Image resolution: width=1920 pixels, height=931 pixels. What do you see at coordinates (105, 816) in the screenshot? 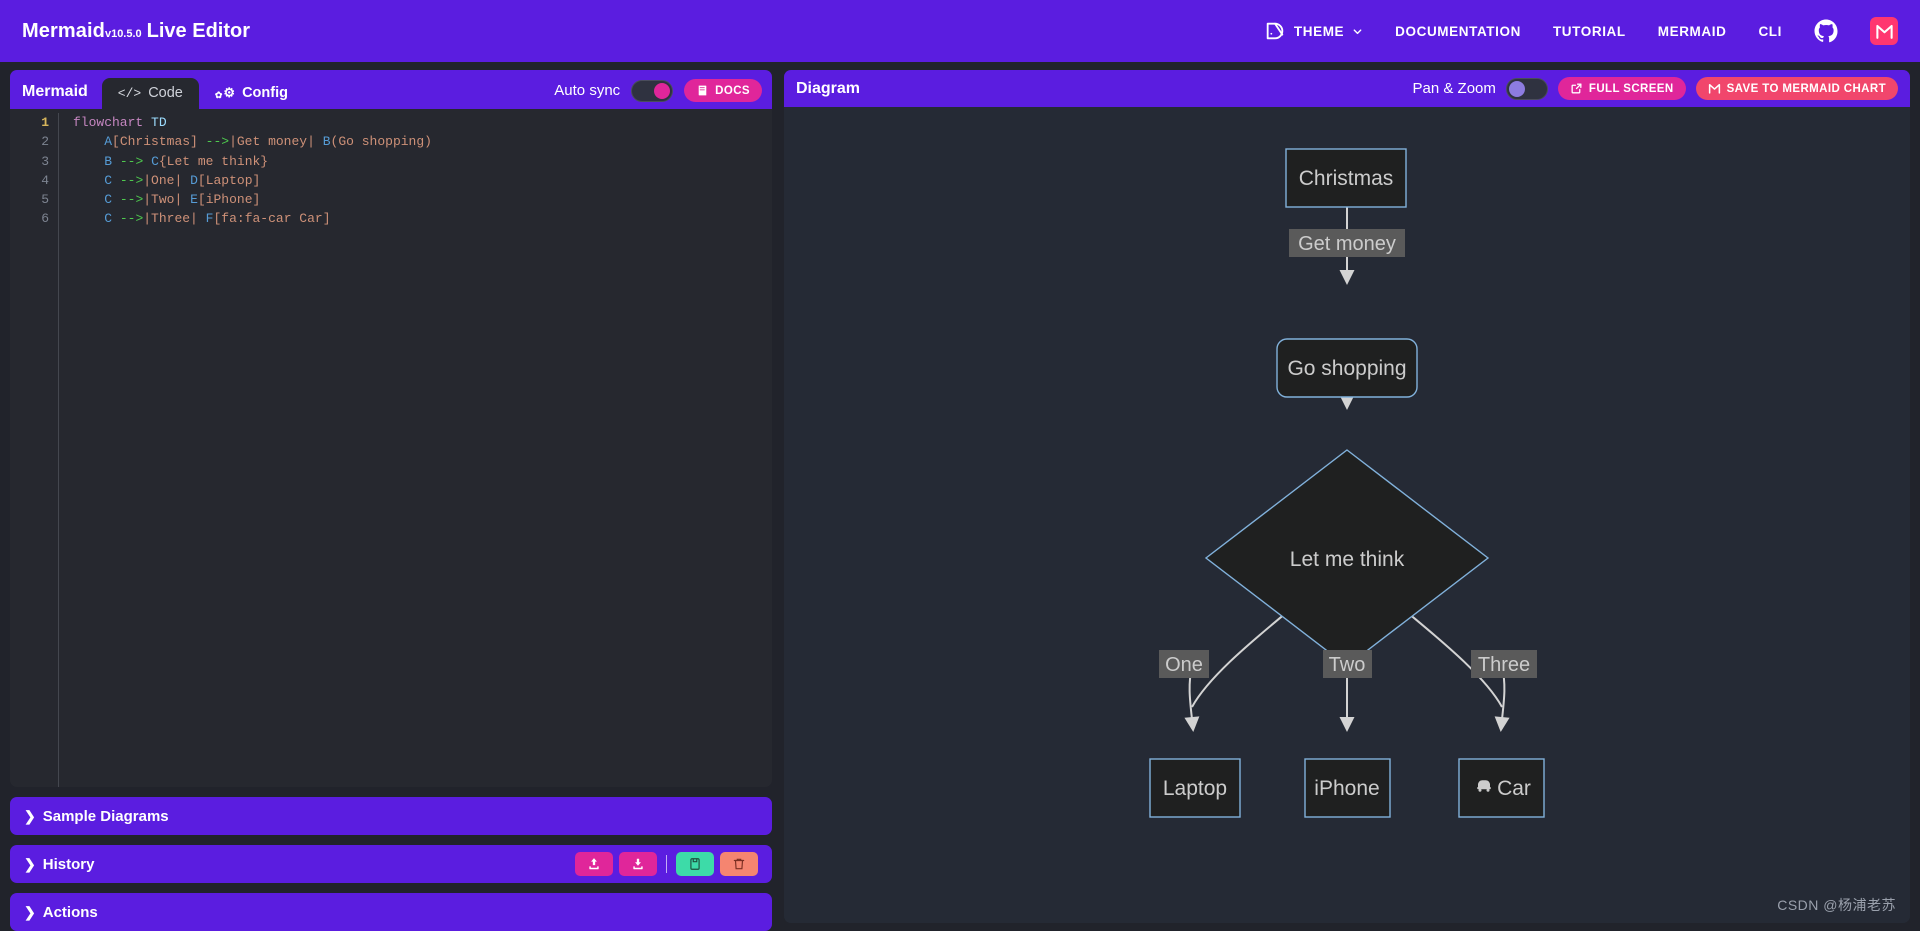
I see `panel-sample-diagrams-label: Sample Diagrams` at bounding box center [105, 816].